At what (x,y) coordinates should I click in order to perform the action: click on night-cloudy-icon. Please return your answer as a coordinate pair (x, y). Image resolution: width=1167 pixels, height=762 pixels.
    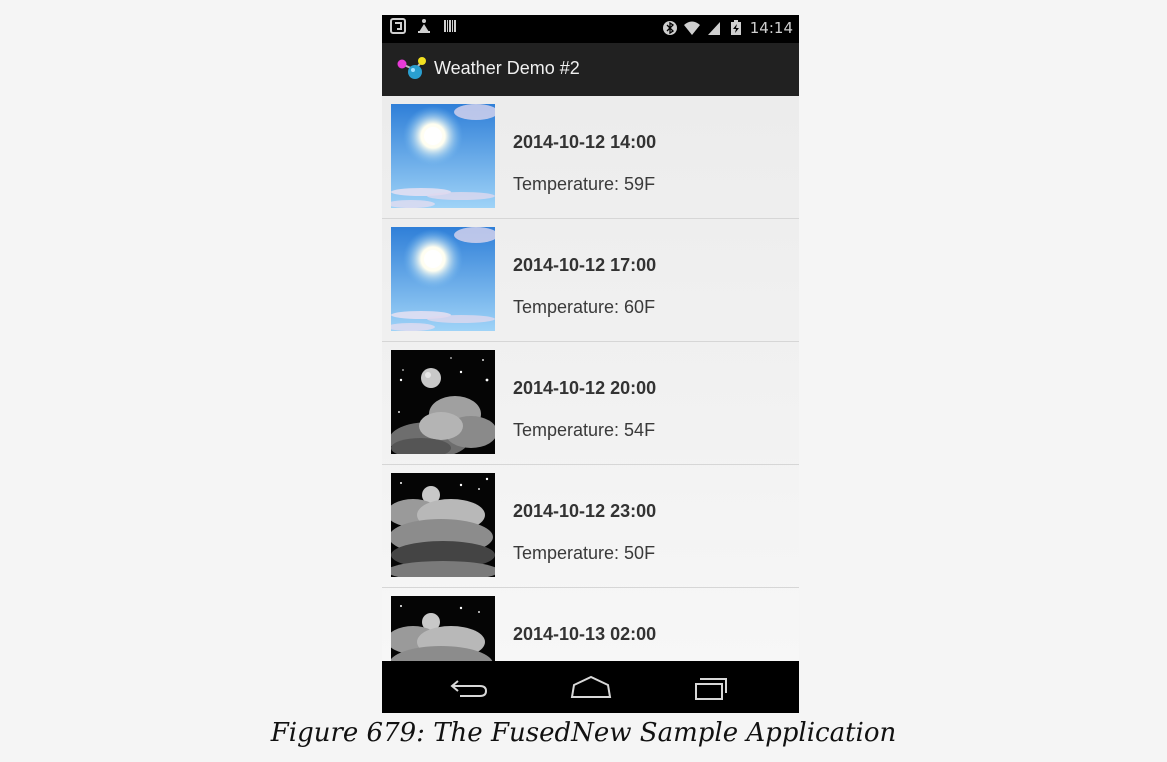
    Looking at the image, I should click on (443, 402).